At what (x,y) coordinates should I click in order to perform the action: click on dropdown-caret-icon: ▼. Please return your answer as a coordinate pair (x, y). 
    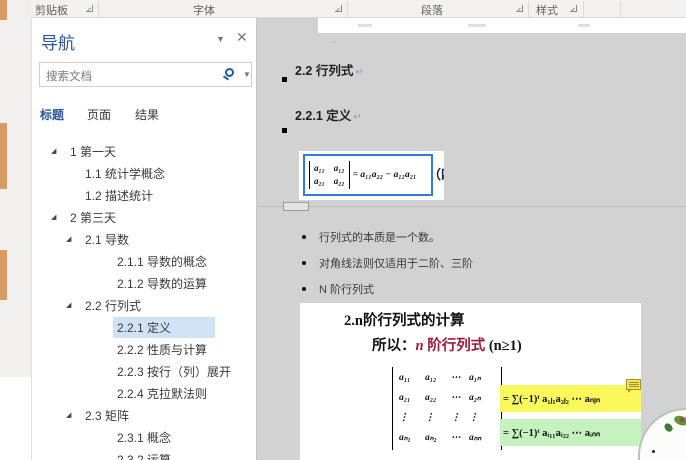
    Looking at the image, I should click on (247, 74).